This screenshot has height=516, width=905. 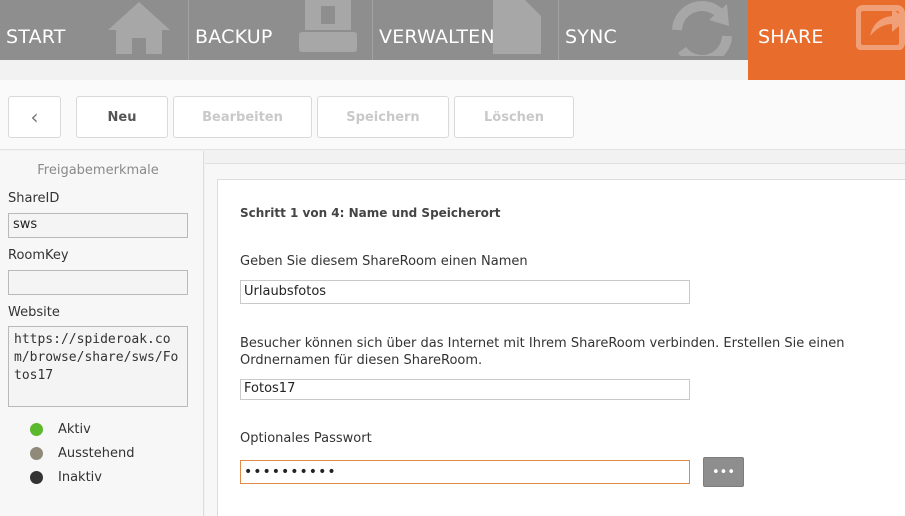 I want to click on home-icon, so click(x=139, y=28).